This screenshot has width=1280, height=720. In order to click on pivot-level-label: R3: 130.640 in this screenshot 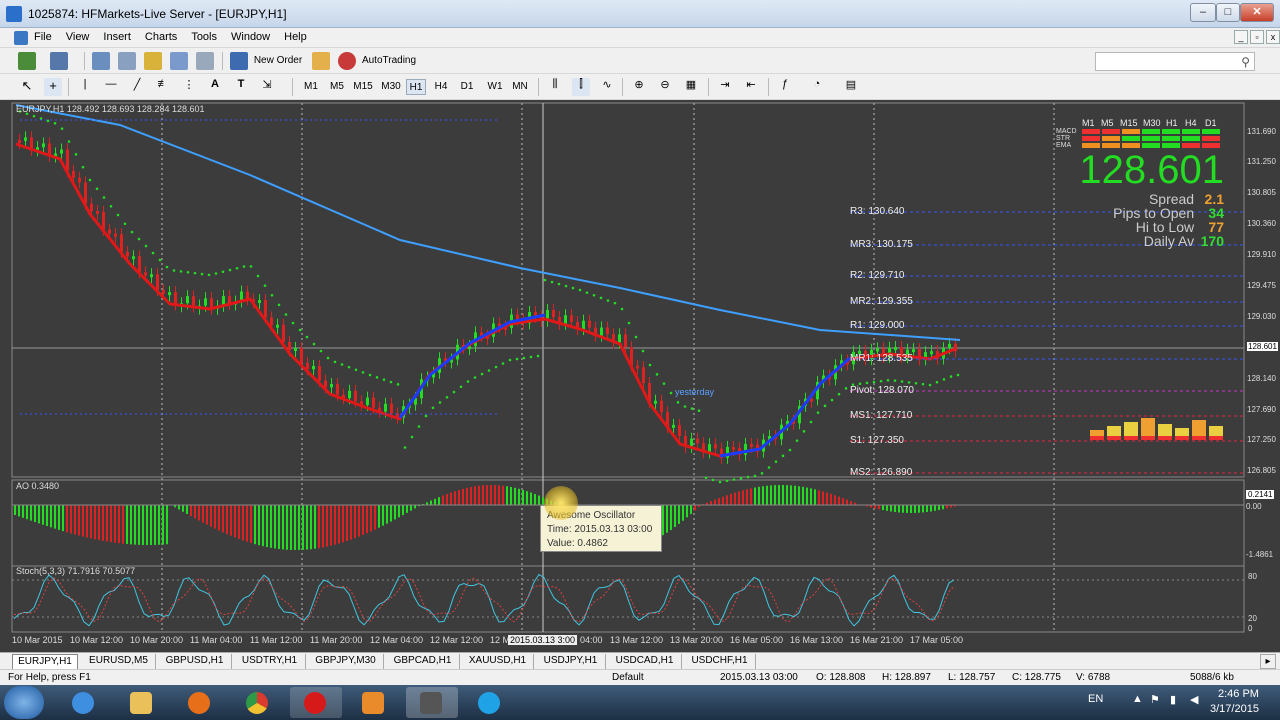, I will do `click(877, 211)`.